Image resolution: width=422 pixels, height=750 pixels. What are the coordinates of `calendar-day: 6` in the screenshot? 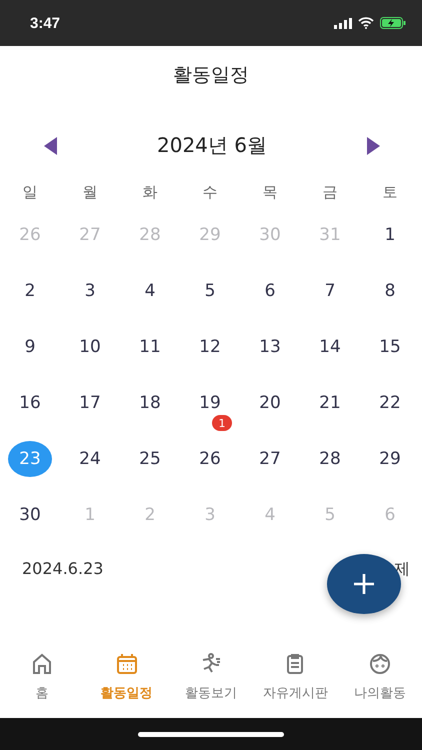 It's located at (270, 291).